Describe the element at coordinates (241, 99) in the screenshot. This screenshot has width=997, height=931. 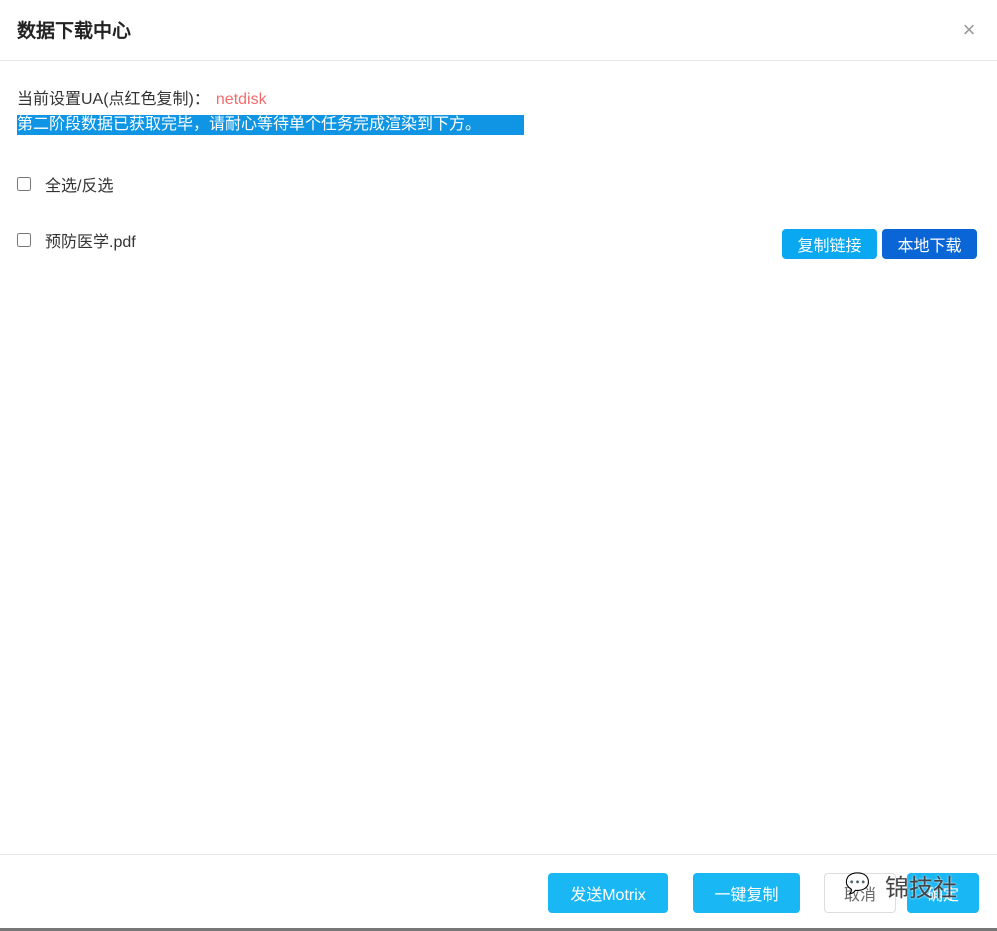
I see `ua-value: netdisk` at that location.